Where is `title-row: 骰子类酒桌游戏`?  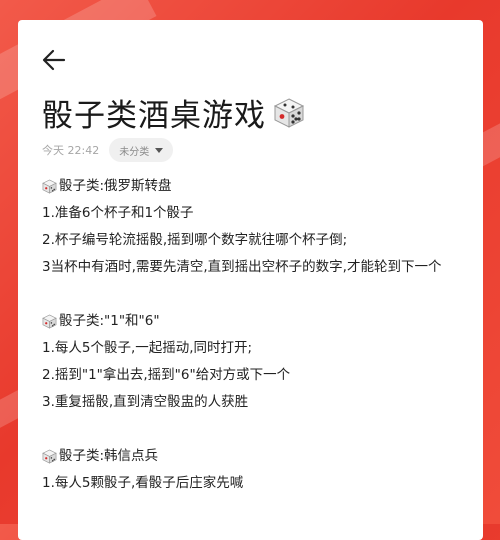 title-row: 骰子类酒桌游戏 is located at coordinates (174, 112).